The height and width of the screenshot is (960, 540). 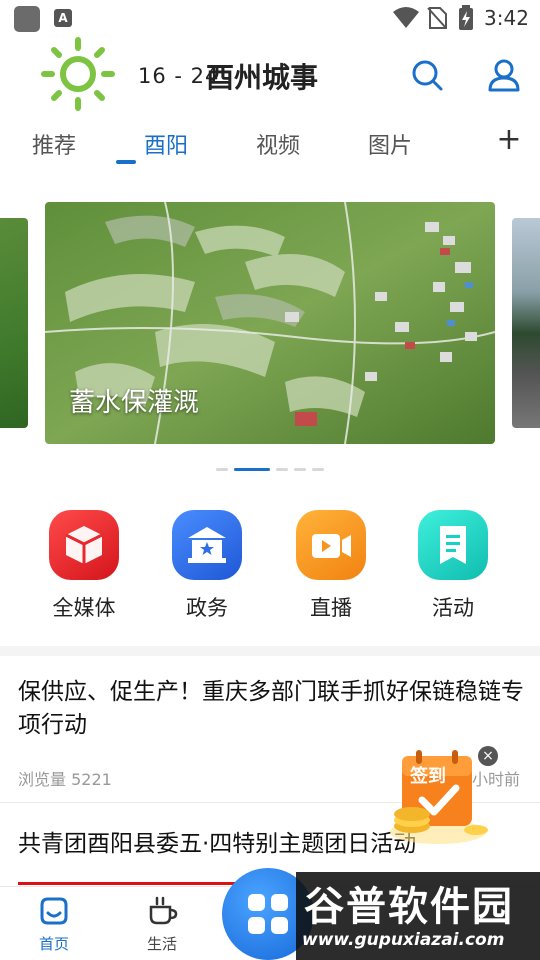 I want to click on tab-pictures: 图片, so click(x=390, y=144).